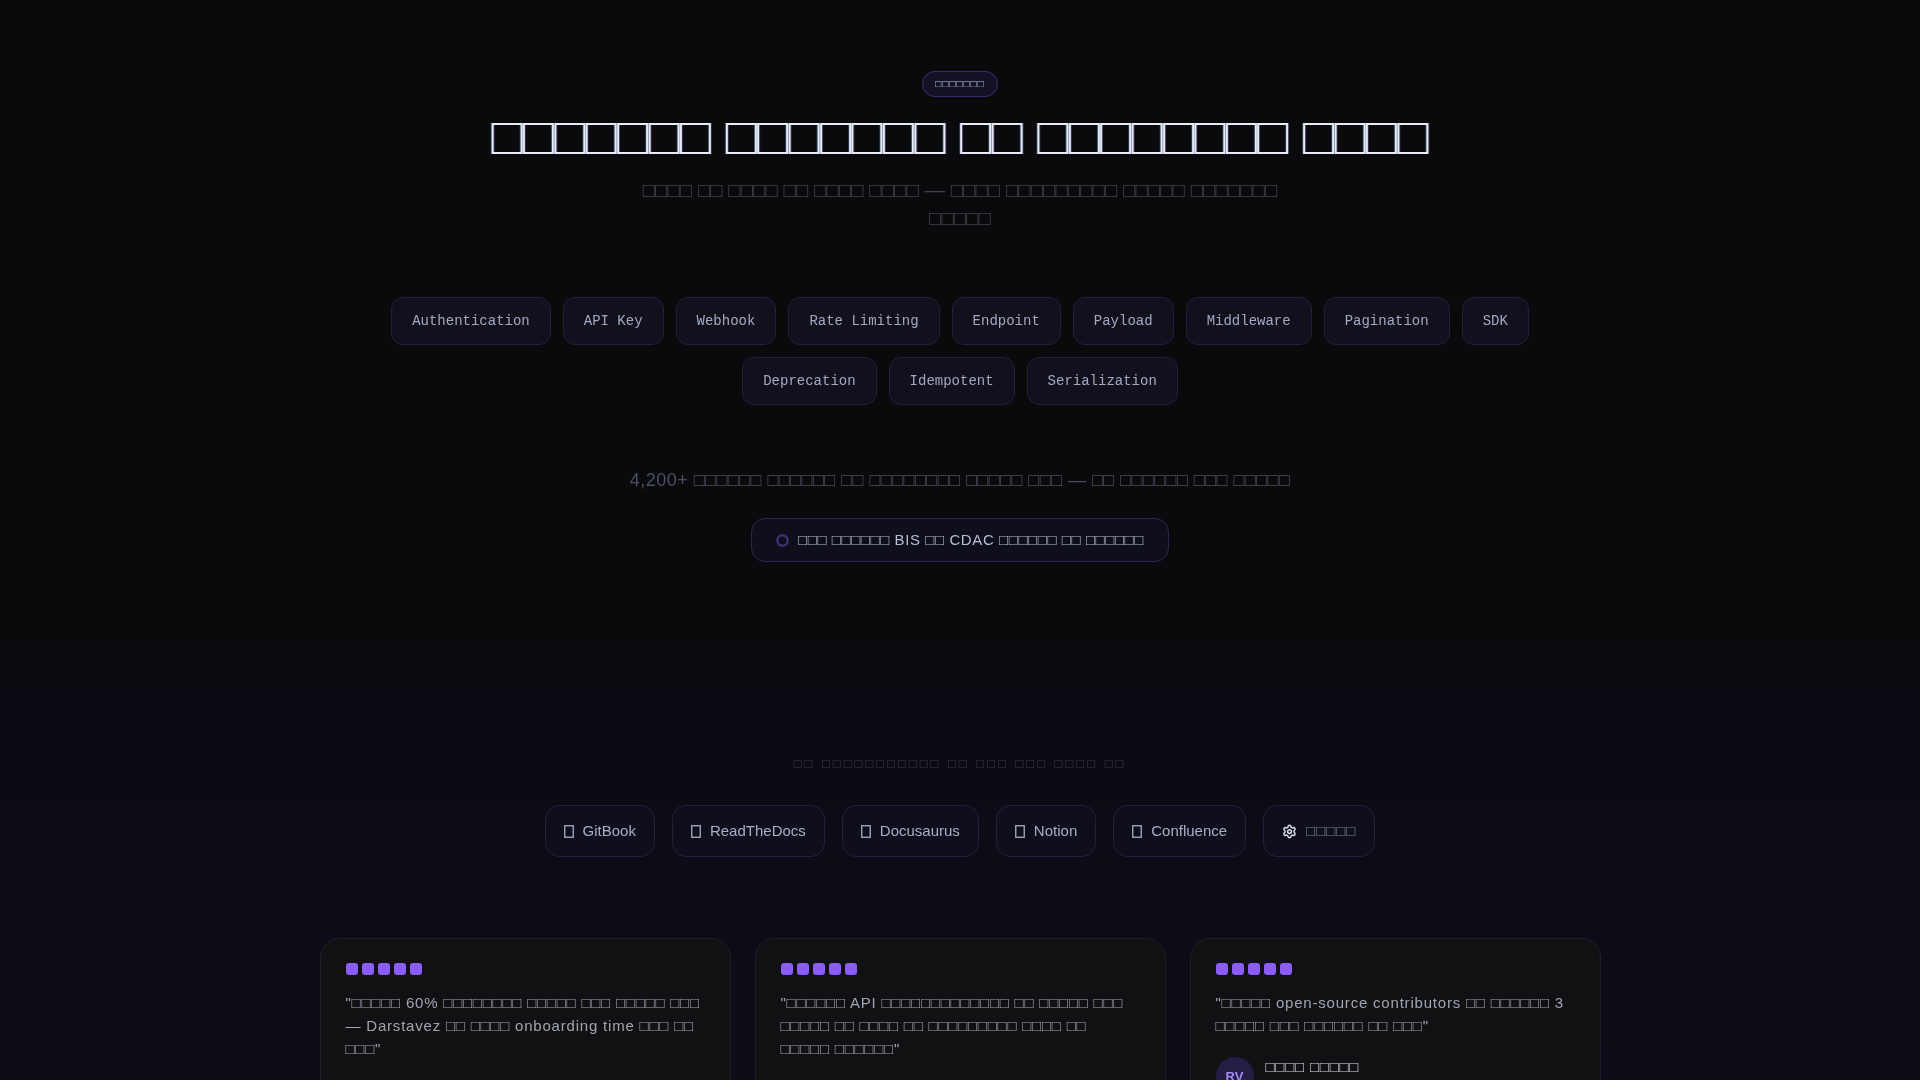  What do you see at coordinates (971, 540) in the screenshot?
I see `notice-text: □□□ □□□□□□ BIS □□ CDAC □□□□□□ □□ □□□□□□` at bounding box center [971, 540].